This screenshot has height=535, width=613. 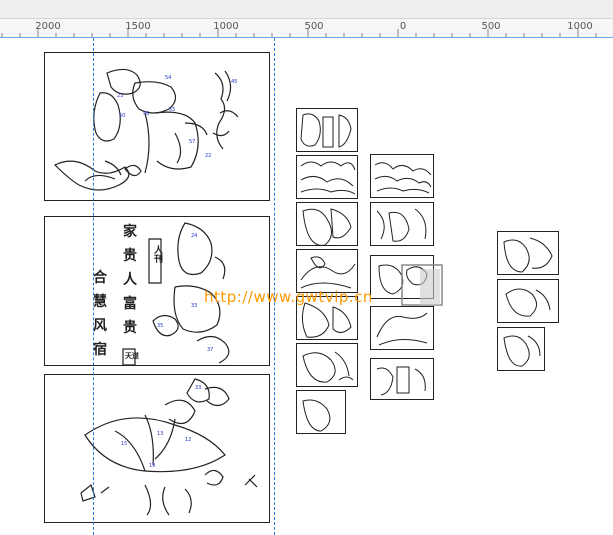 I want to click on svg-text: 13, so click(x=160, y=434).